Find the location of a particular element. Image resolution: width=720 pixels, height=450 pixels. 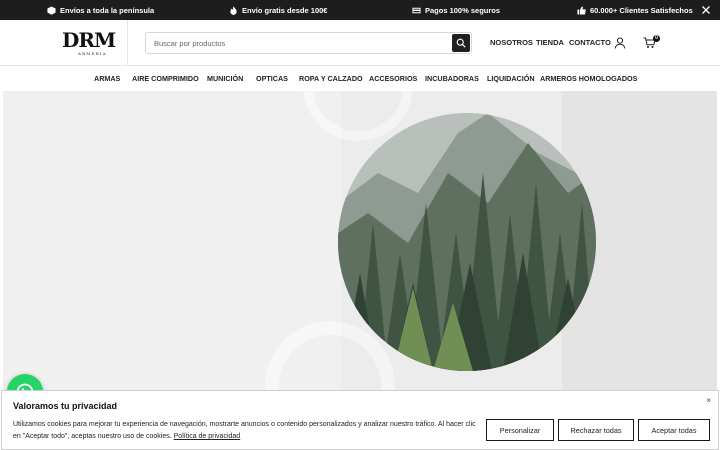

logo-subtext: ARMERIA is located at coordinates (92, 53).